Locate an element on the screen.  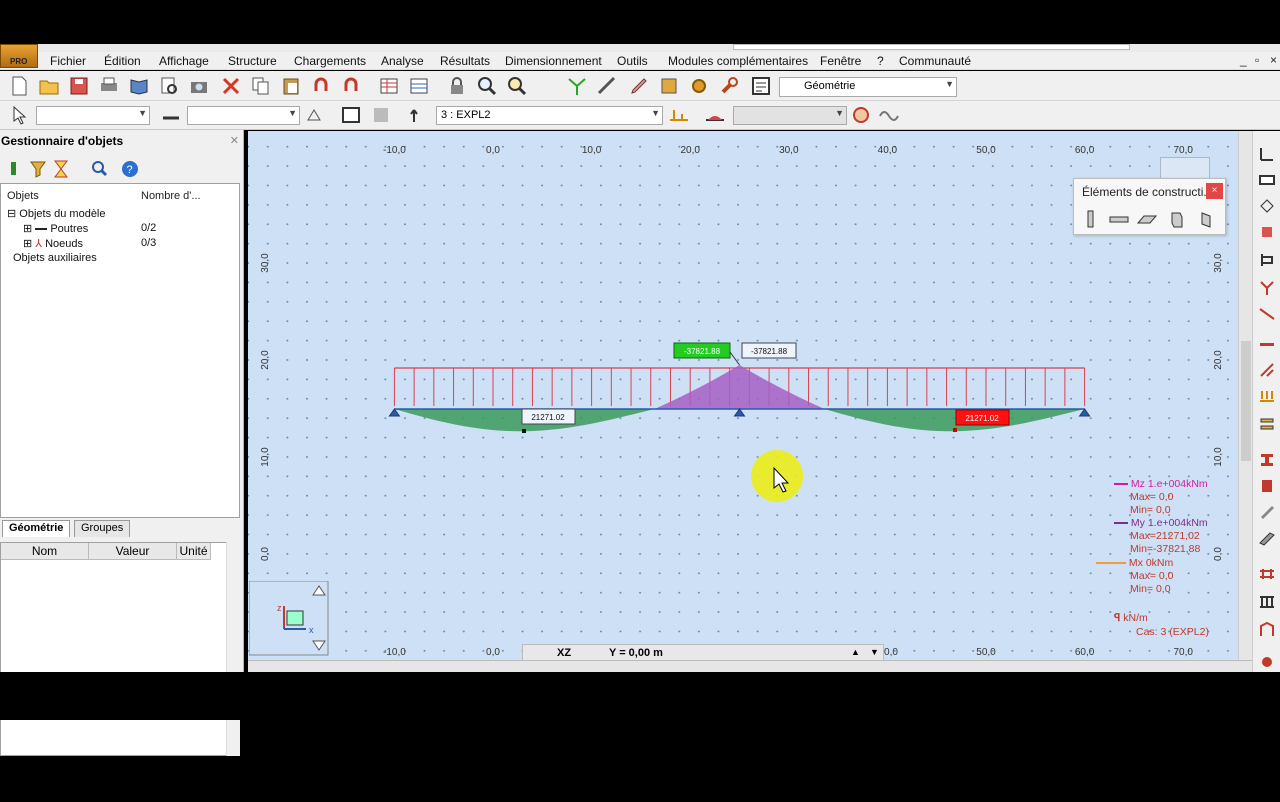
load-display-icon is located at coordinates (679, 115).